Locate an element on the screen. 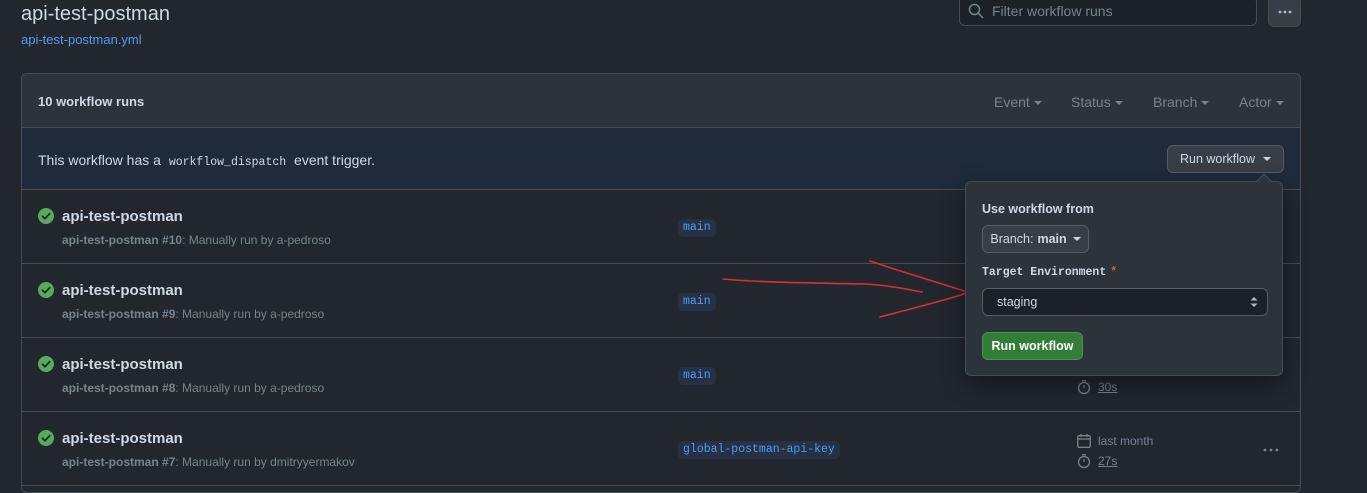 The image size is (1367, 493). filter-runs-input: Filter workflow runs is located at coordinates (1108, 13).